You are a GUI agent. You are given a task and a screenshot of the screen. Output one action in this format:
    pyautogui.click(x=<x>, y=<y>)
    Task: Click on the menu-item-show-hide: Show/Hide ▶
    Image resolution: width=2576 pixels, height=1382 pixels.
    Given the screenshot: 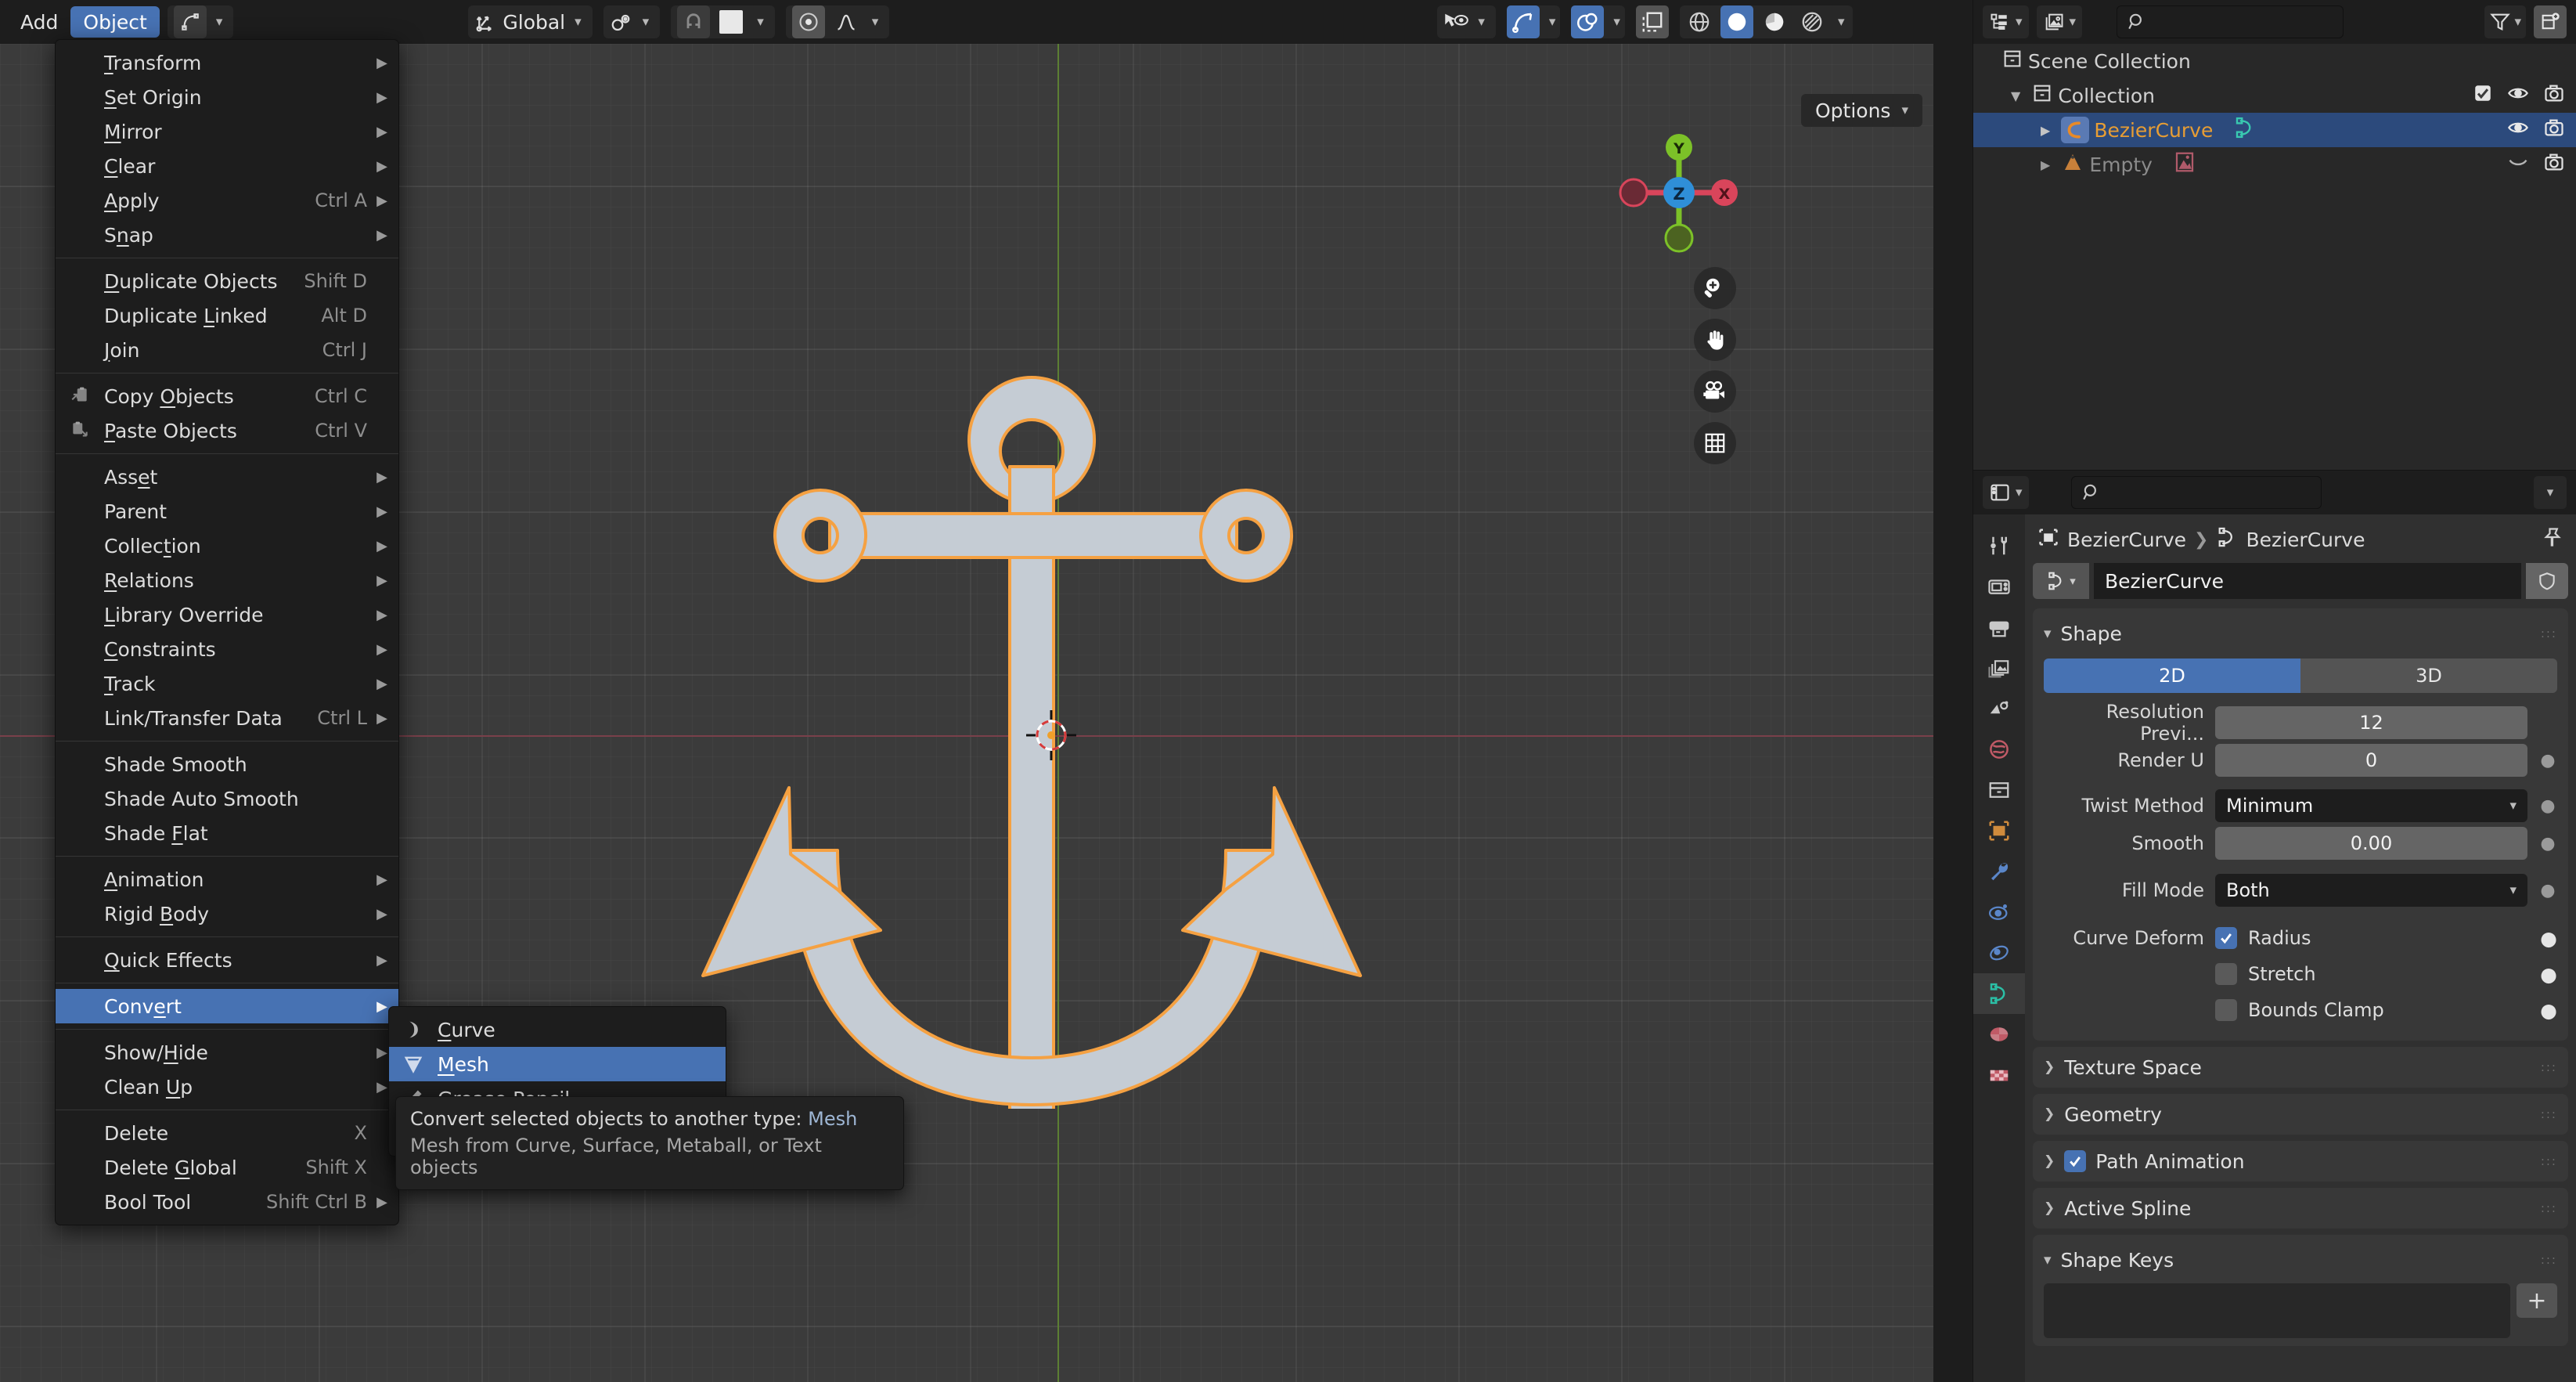 What is the action you would take?
    pyautogui.click(x=227, y=1052)
    